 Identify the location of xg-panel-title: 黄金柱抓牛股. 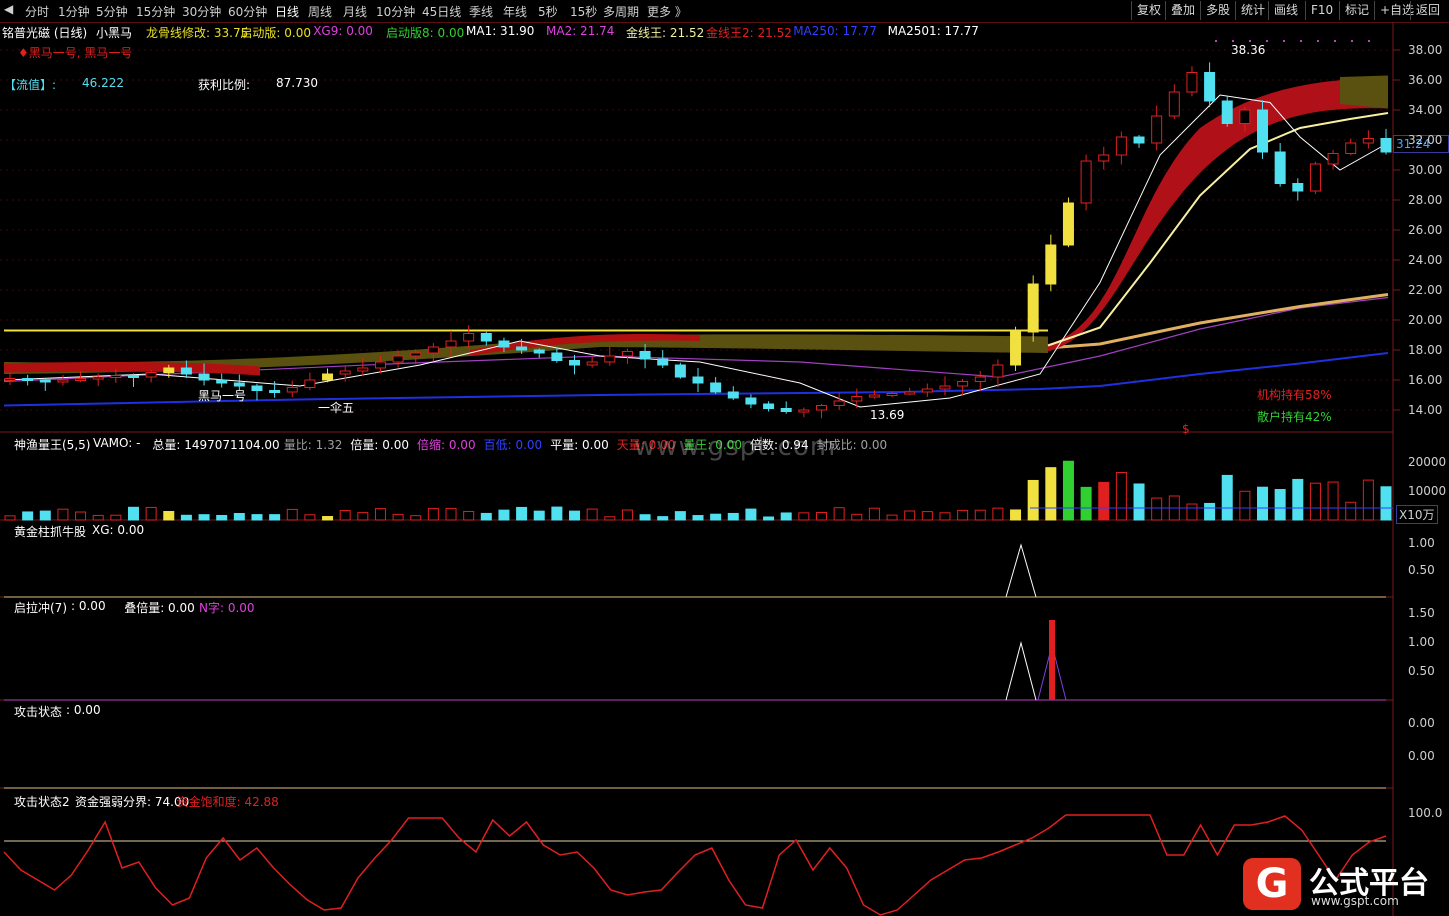
(50, 531).